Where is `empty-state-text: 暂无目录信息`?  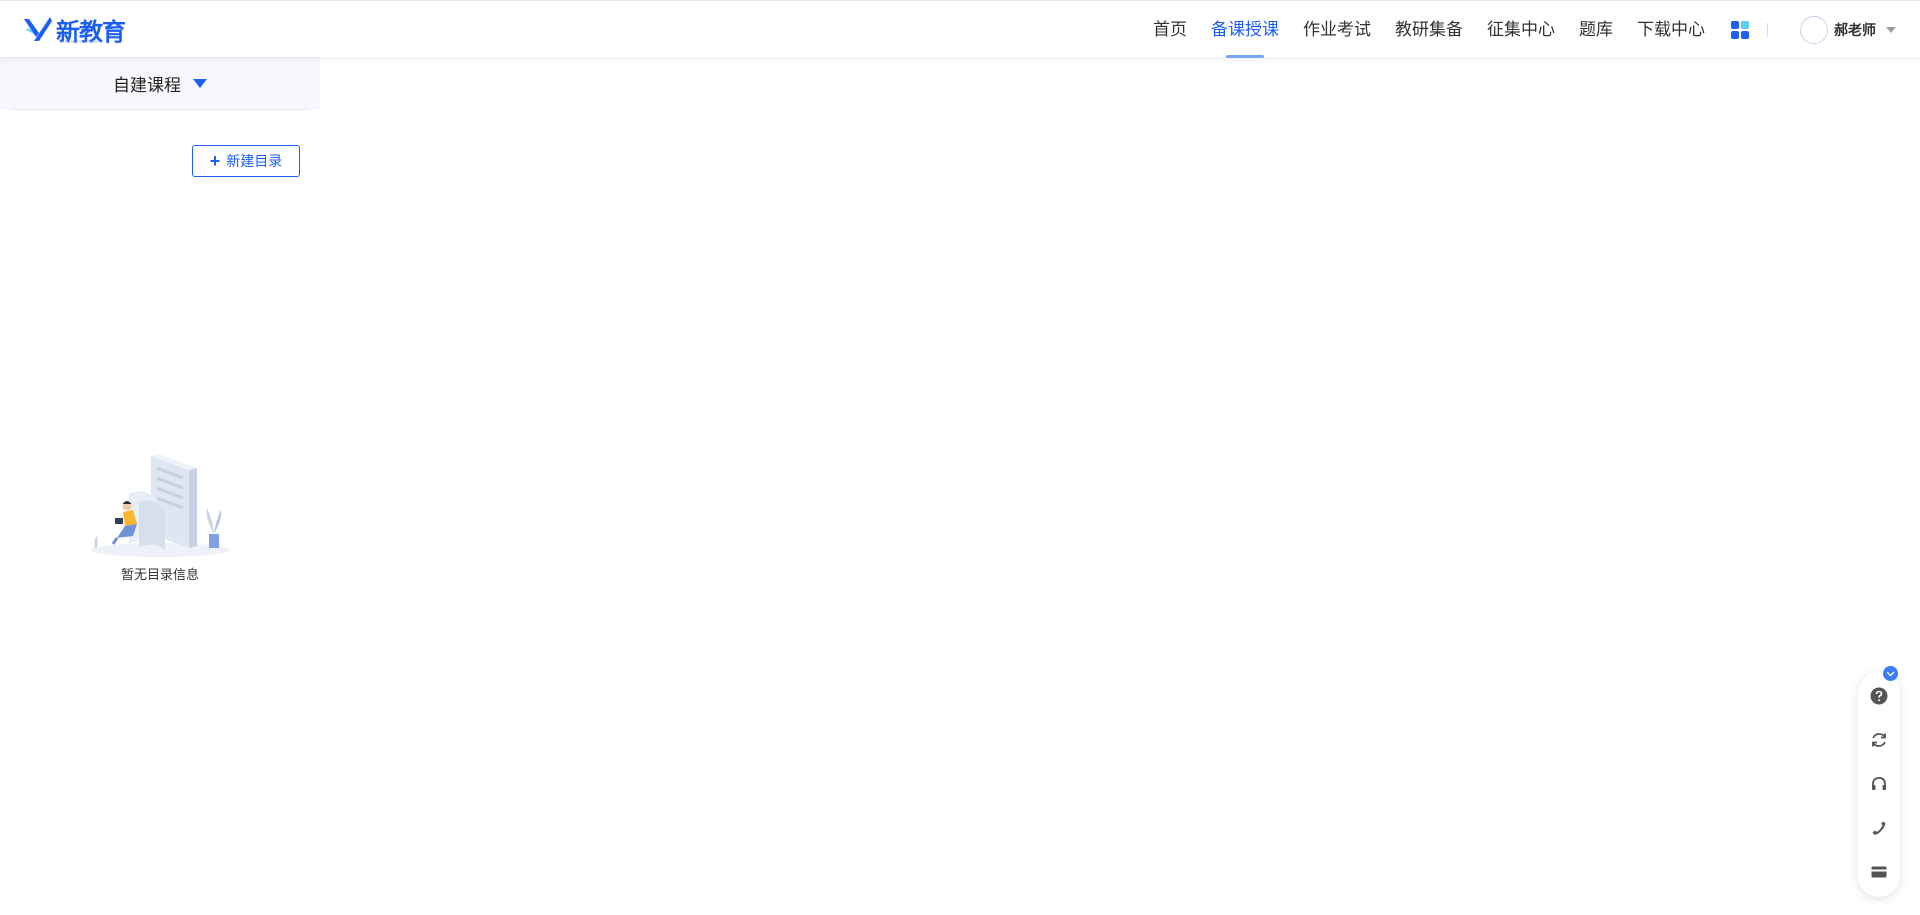
empty-state-text: 暂无目录信息 is located at coordinates (159, 574).